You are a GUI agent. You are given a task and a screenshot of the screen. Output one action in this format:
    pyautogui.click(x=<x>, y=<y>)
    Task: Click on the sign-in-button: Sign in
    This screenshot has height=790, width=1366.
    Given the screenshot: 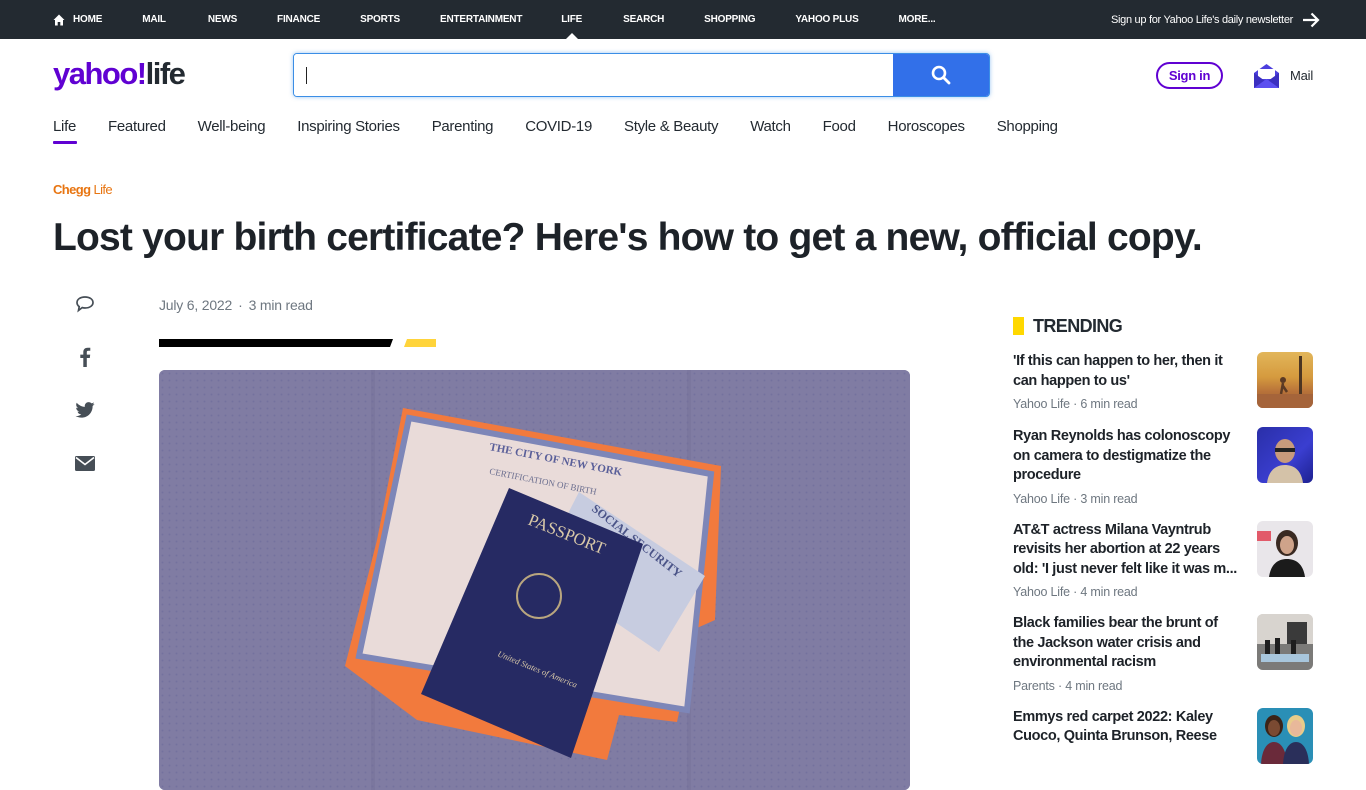 What is the action you would take?
    pyautogui.click(x=1189, y=75)
    